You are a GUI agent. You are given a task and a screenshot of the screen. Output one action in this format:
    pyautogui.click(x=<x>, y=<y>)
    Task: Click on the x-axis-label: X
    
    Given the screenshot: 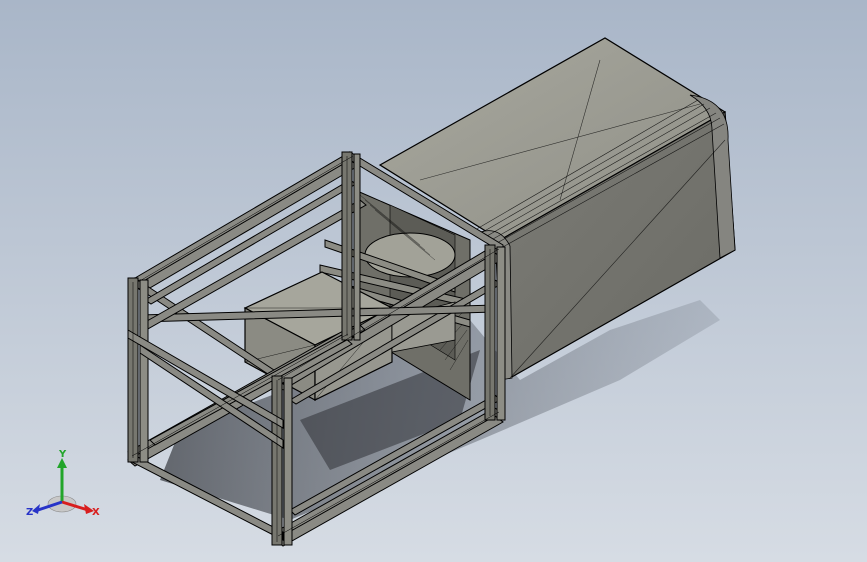 What is the action you would take?
    pyautogui.click(x=96, y=512)
    